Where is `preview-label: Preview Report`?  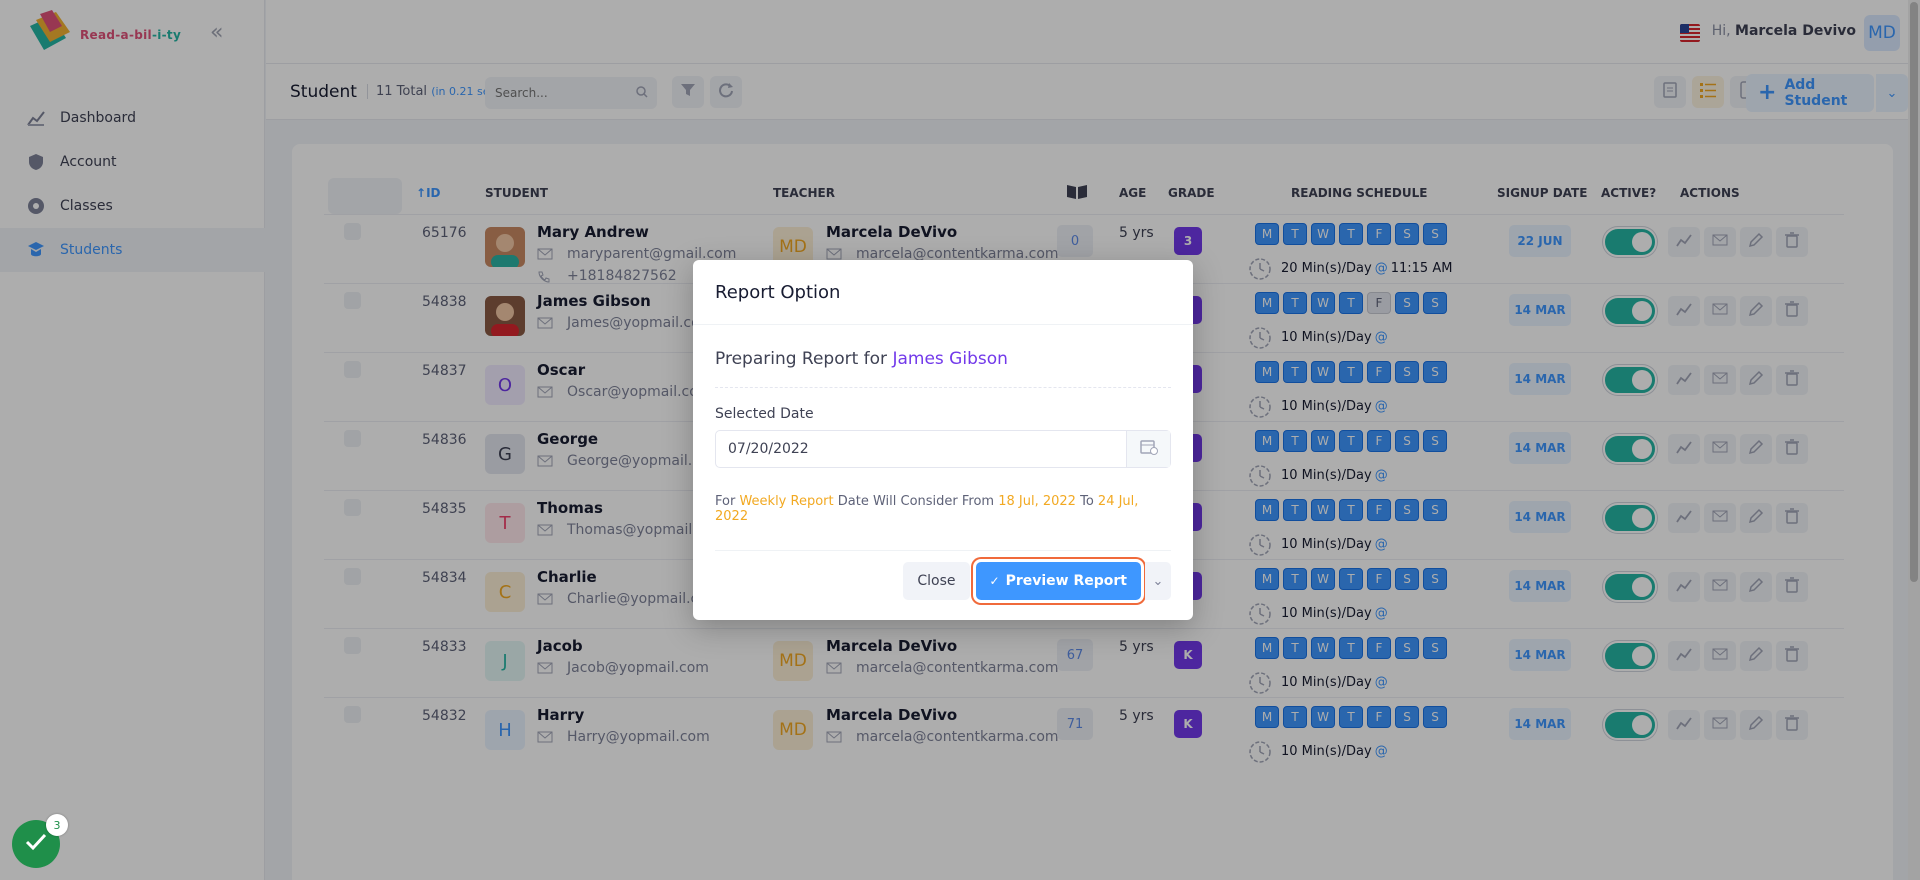
preview-label: Preview Report is located at coordinates (1066, 581).